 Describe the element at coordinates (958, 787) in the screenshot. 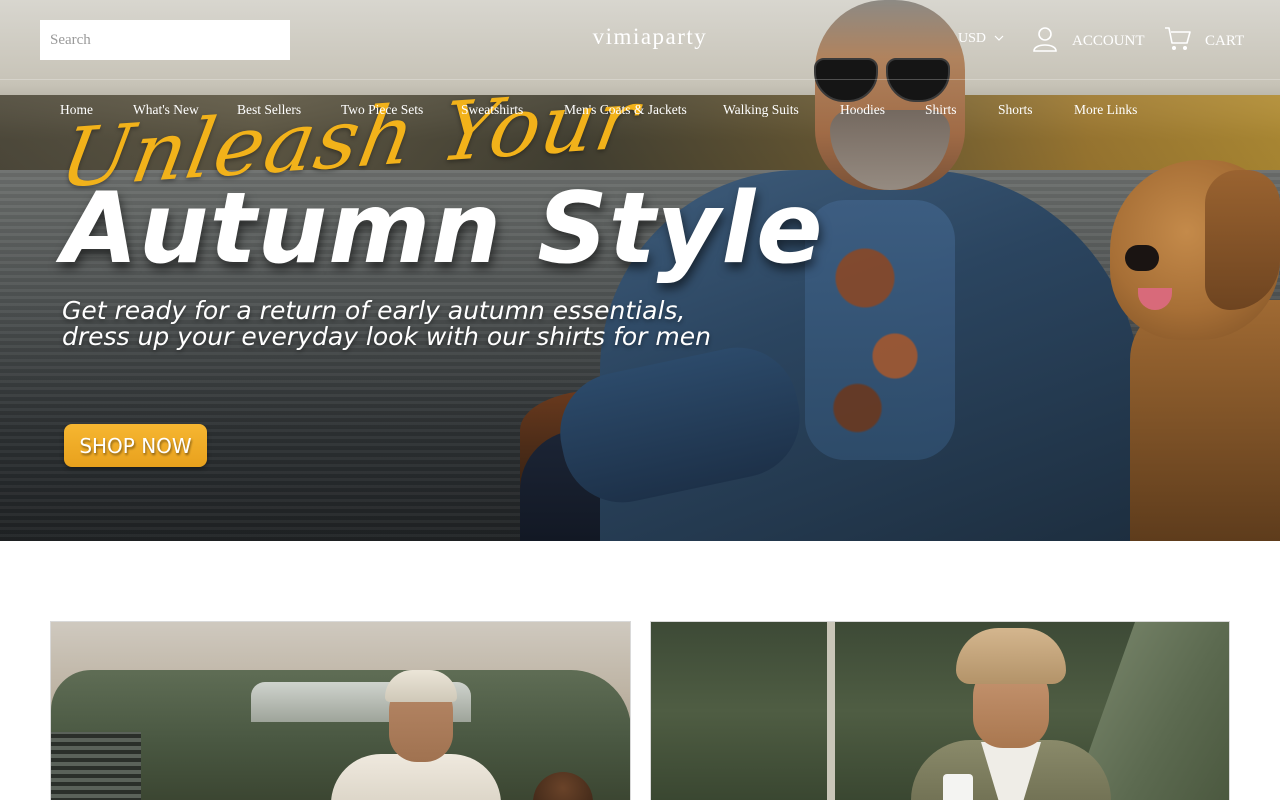

I see `card-model-mug` at that location.